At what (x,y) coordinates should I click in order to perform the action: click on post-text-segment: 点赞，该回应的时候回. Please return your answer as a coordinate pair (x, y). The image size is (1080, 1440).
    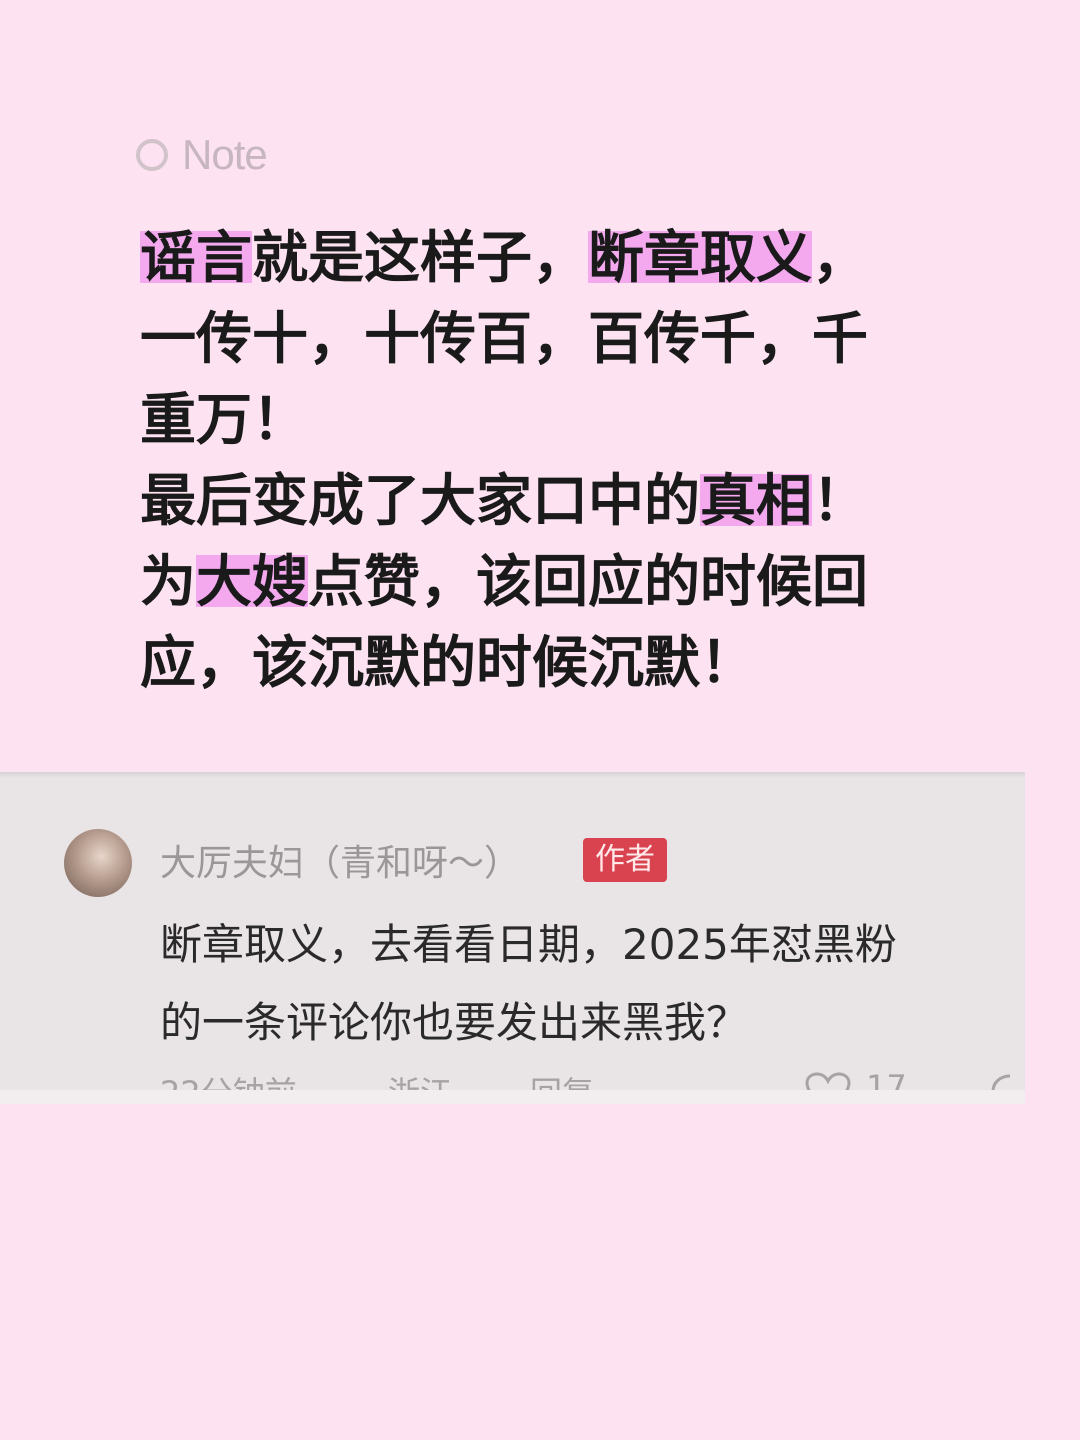
    Looking at the image, I should click on (588, 582).